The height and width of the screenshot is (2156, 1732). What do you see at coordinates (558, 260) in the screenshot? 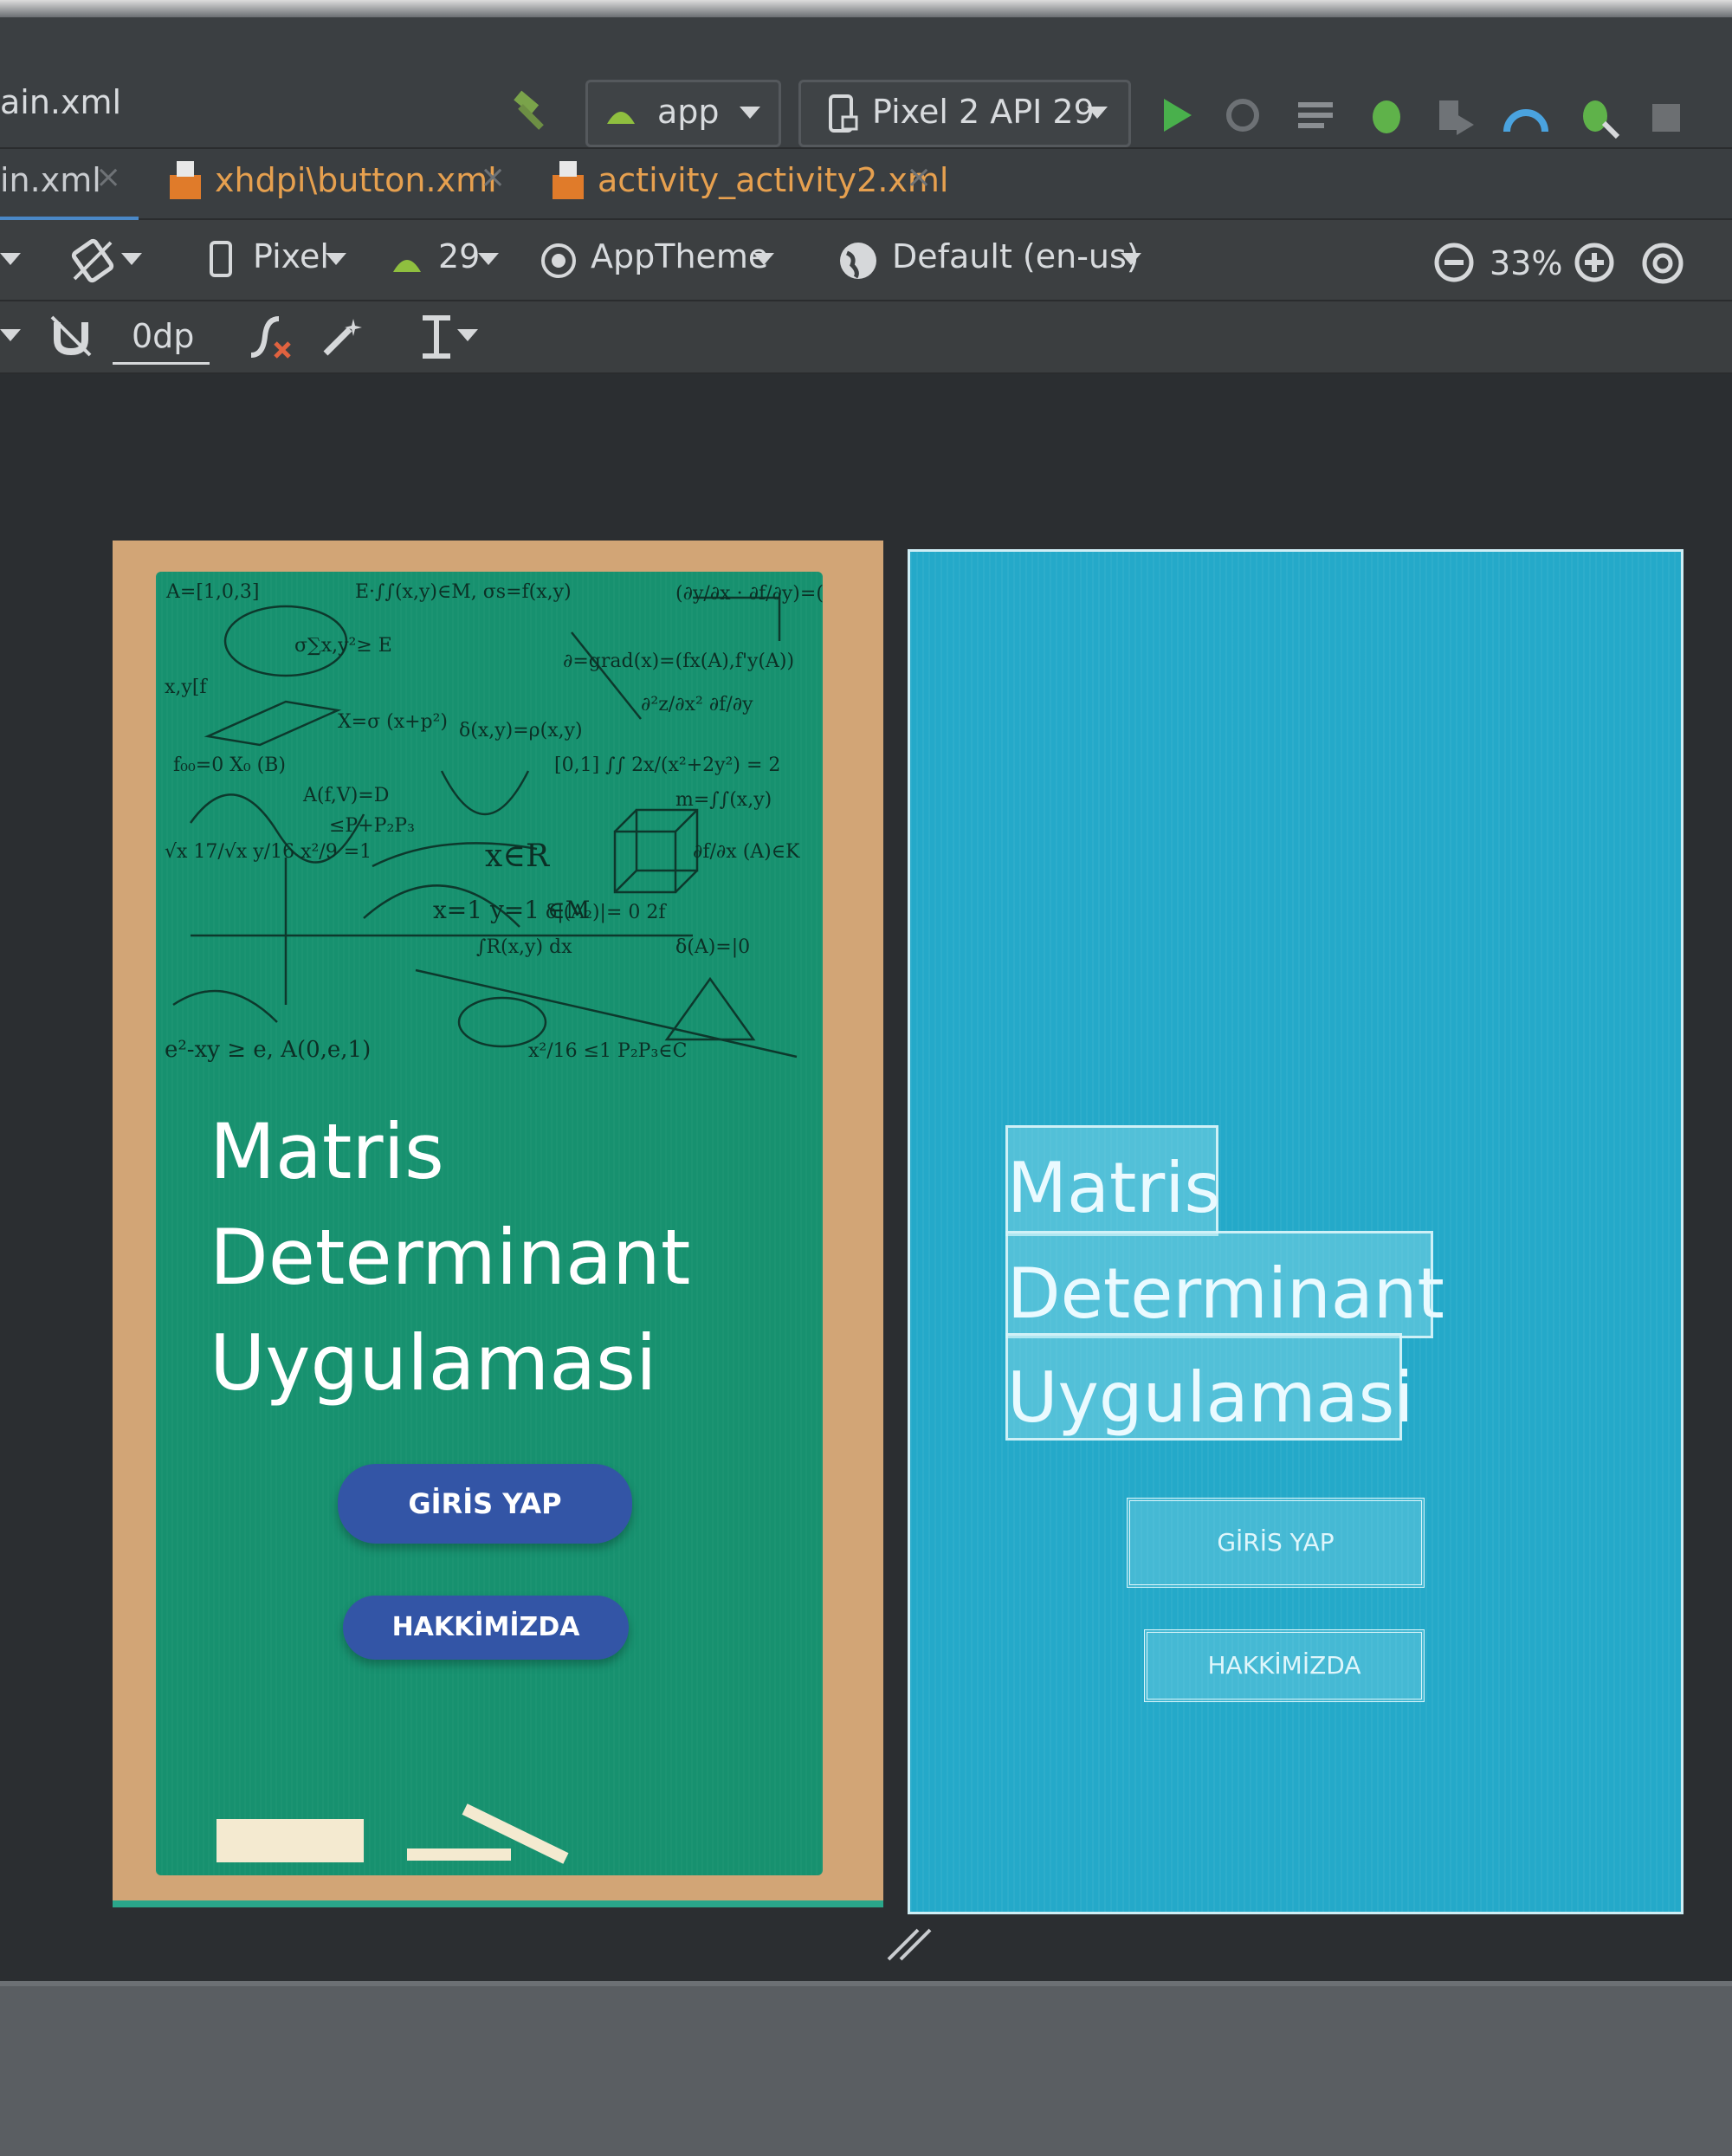
I see `theme-icon` at bounding box center [558, 260].